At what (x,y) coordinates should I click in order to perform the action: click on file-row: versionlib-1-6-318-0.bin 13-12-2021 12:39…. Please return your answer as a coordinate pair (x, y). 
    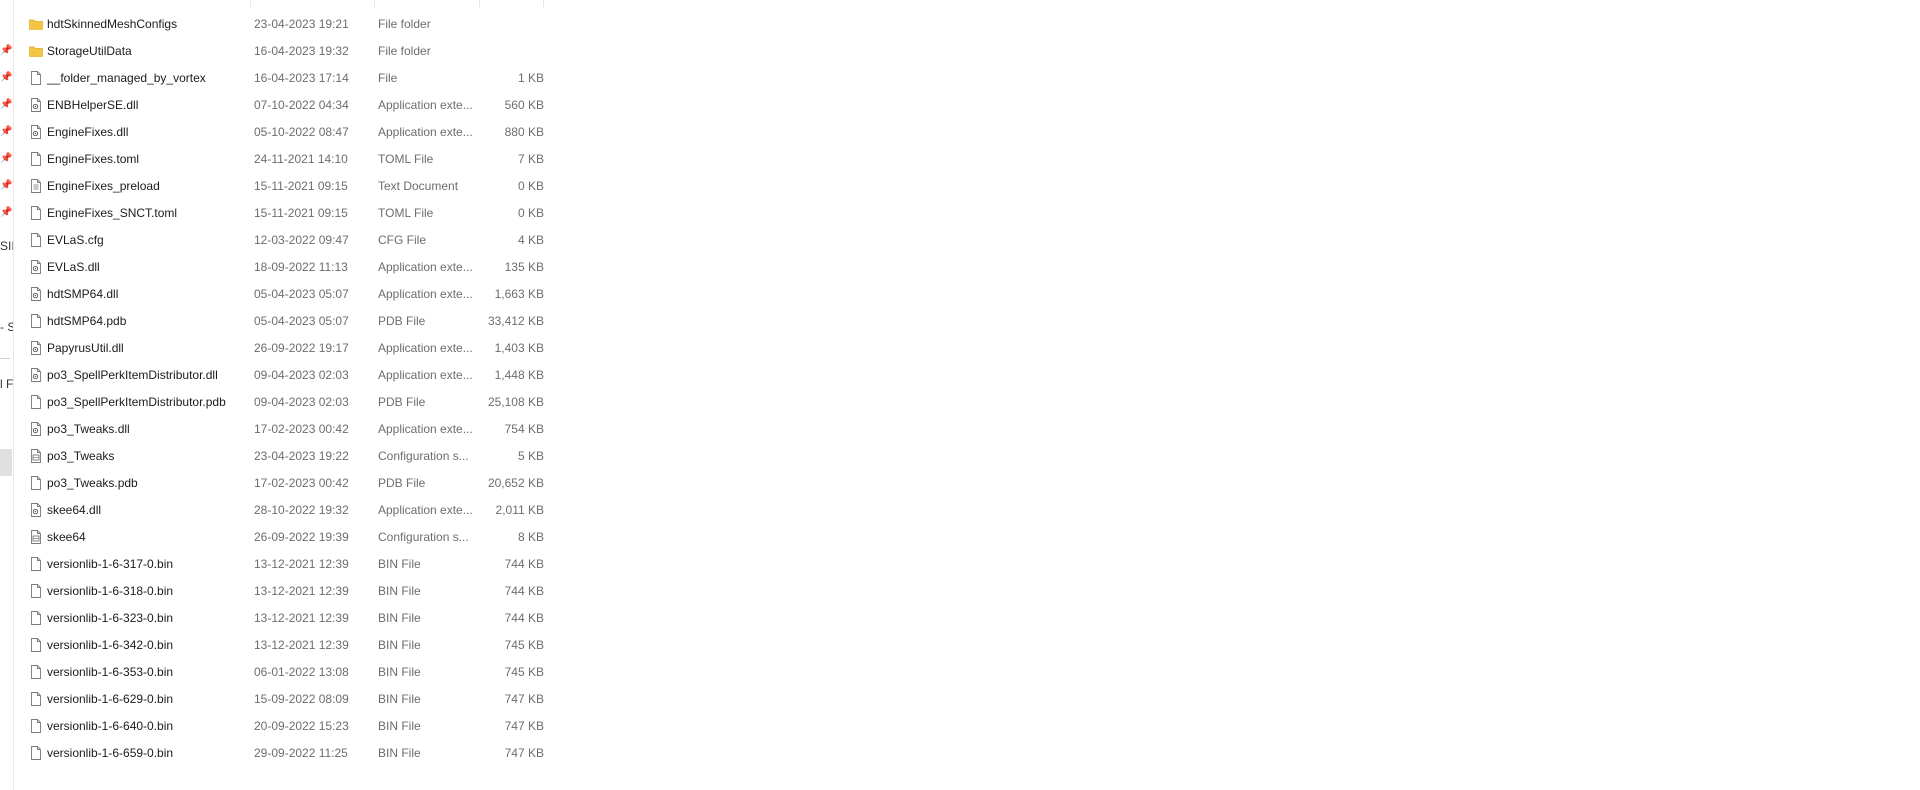
    Looking at the image, I should click on (279, 591).